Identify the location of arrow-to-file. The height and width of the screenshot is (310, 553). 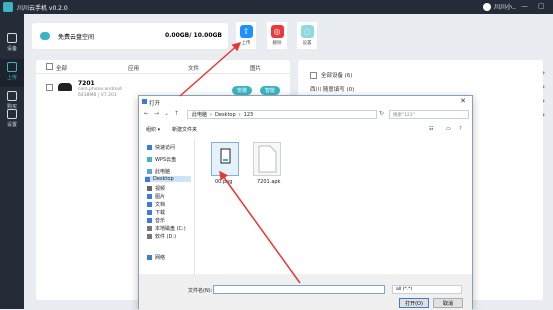
(260, 227).